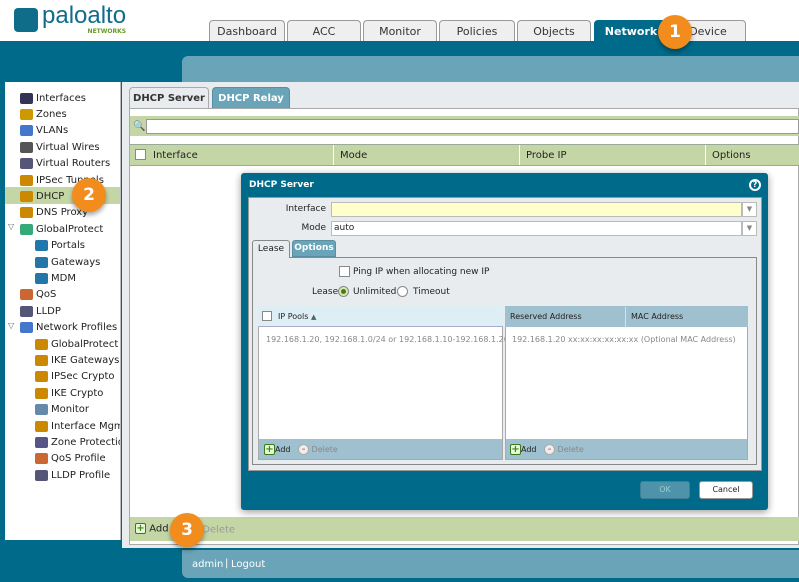 Image resolution: width=799 pixels, height=582 pixels. What do you see at coordinates (353, 155) in the screenshot?
I see `col-mode: Mode` at bounding box center [353, 155].